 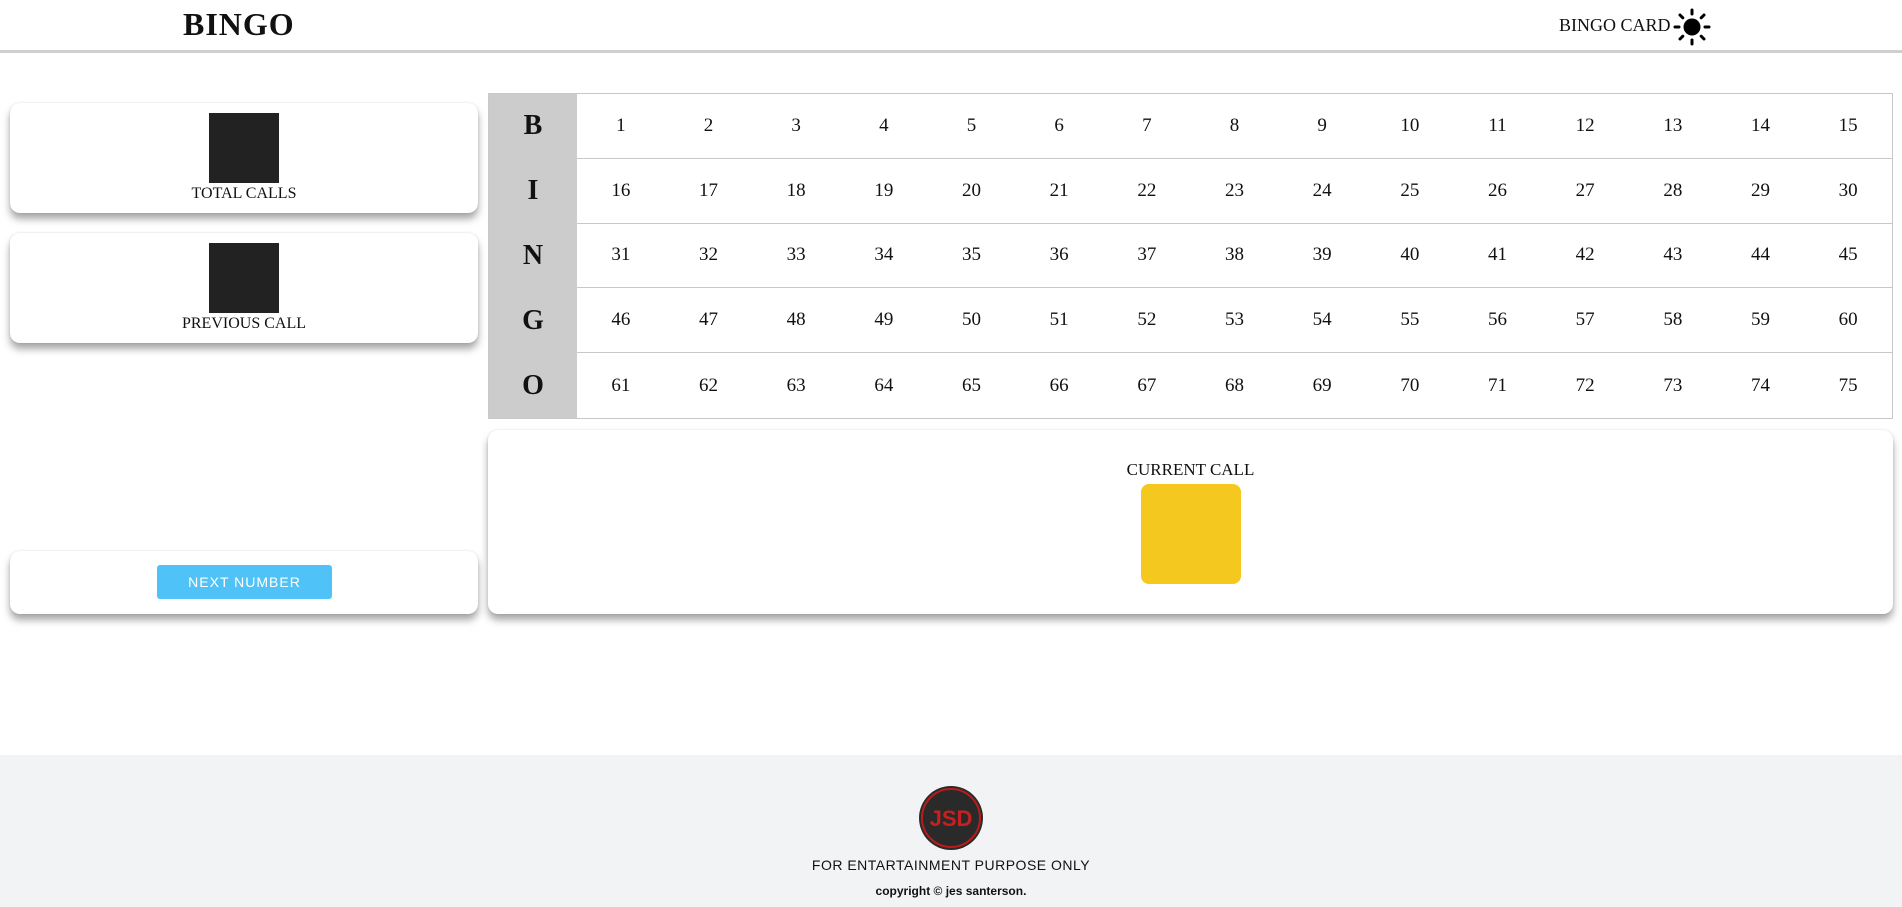 I want to click on number-cell: 42, so click(x=1585, y=256).